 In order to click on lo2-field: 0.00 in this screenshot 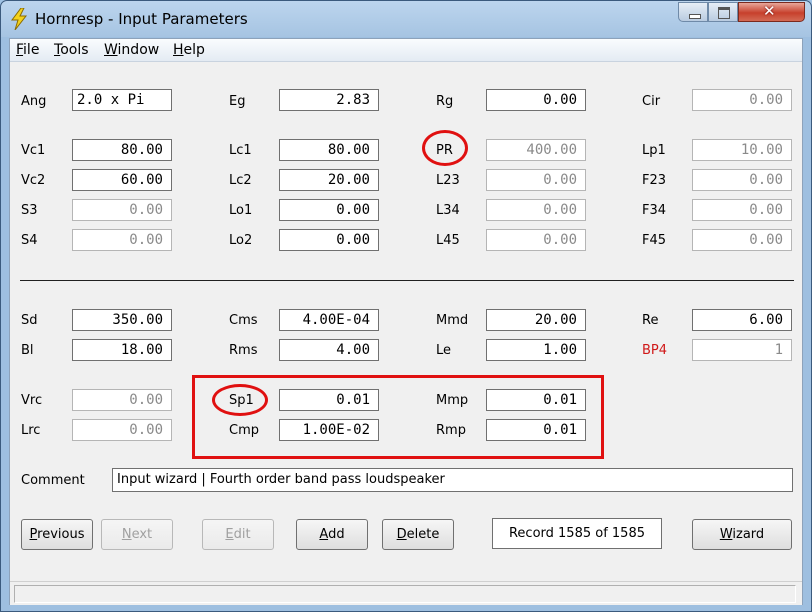, I will do `click(329, 240)`.